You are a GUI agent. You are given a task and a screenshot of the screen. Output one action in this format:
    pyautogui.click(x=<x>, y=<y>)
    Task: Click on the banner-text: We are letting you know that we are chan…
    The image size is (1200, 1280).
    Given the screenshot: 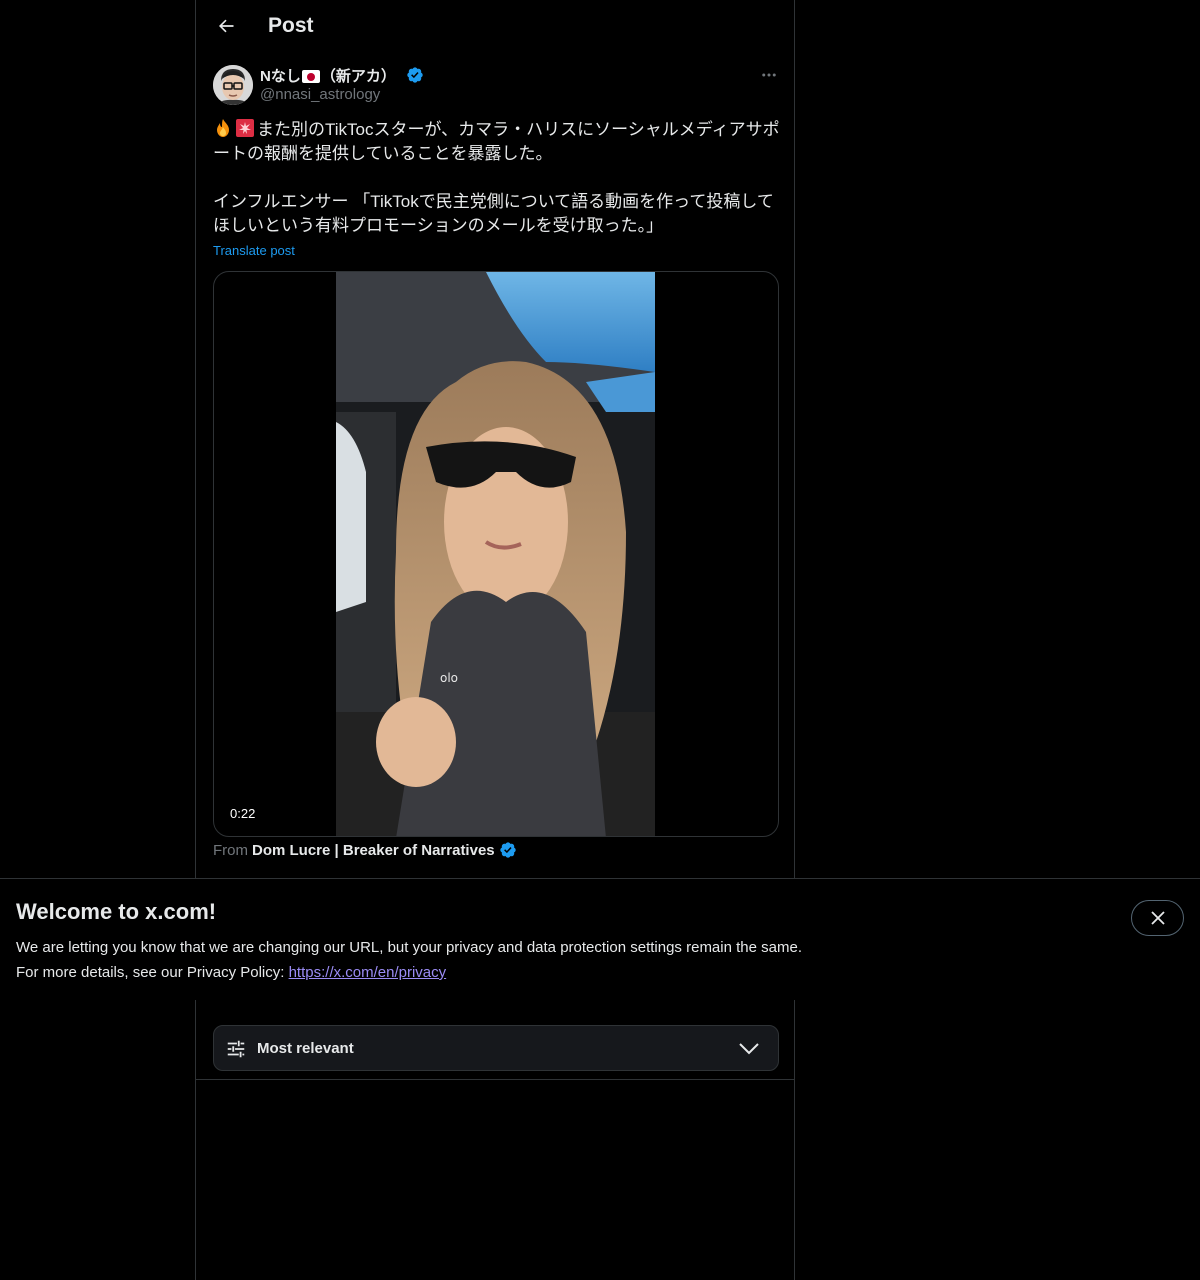 What is the action you would take?
    pyautogui.click(x=516, y=960)
    